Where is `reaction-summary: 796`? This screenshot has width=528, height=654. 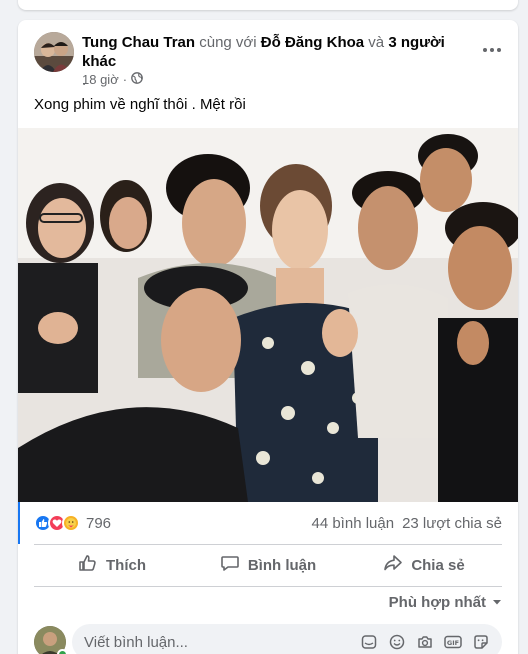 reaction-summary: 796 is located at coordinates (72, 523).